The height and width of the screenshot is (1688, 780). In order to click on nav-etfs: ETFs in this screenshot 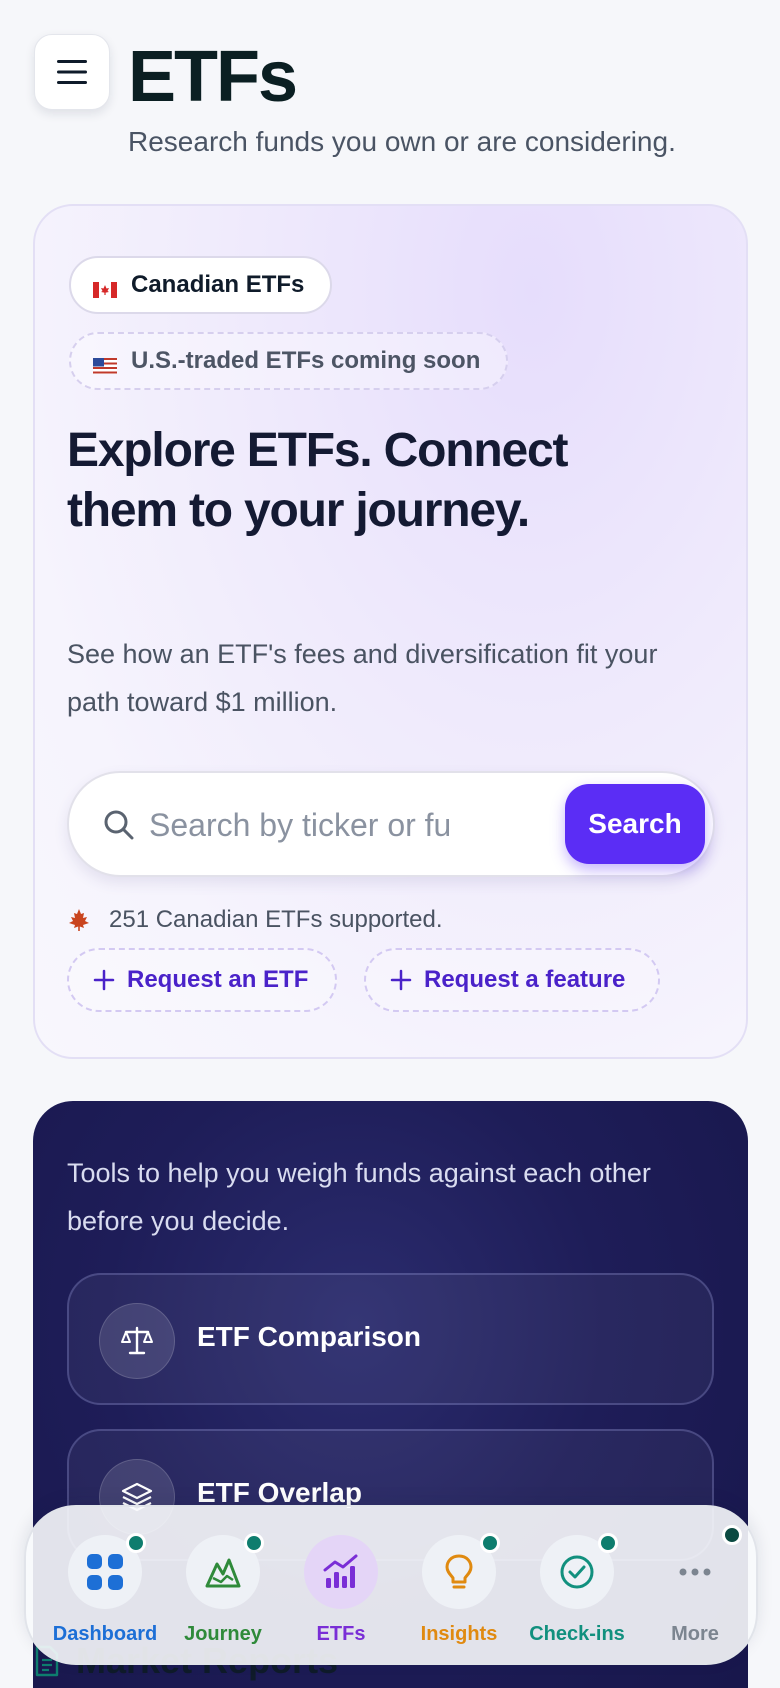, I will do `click(341, 1587)`.